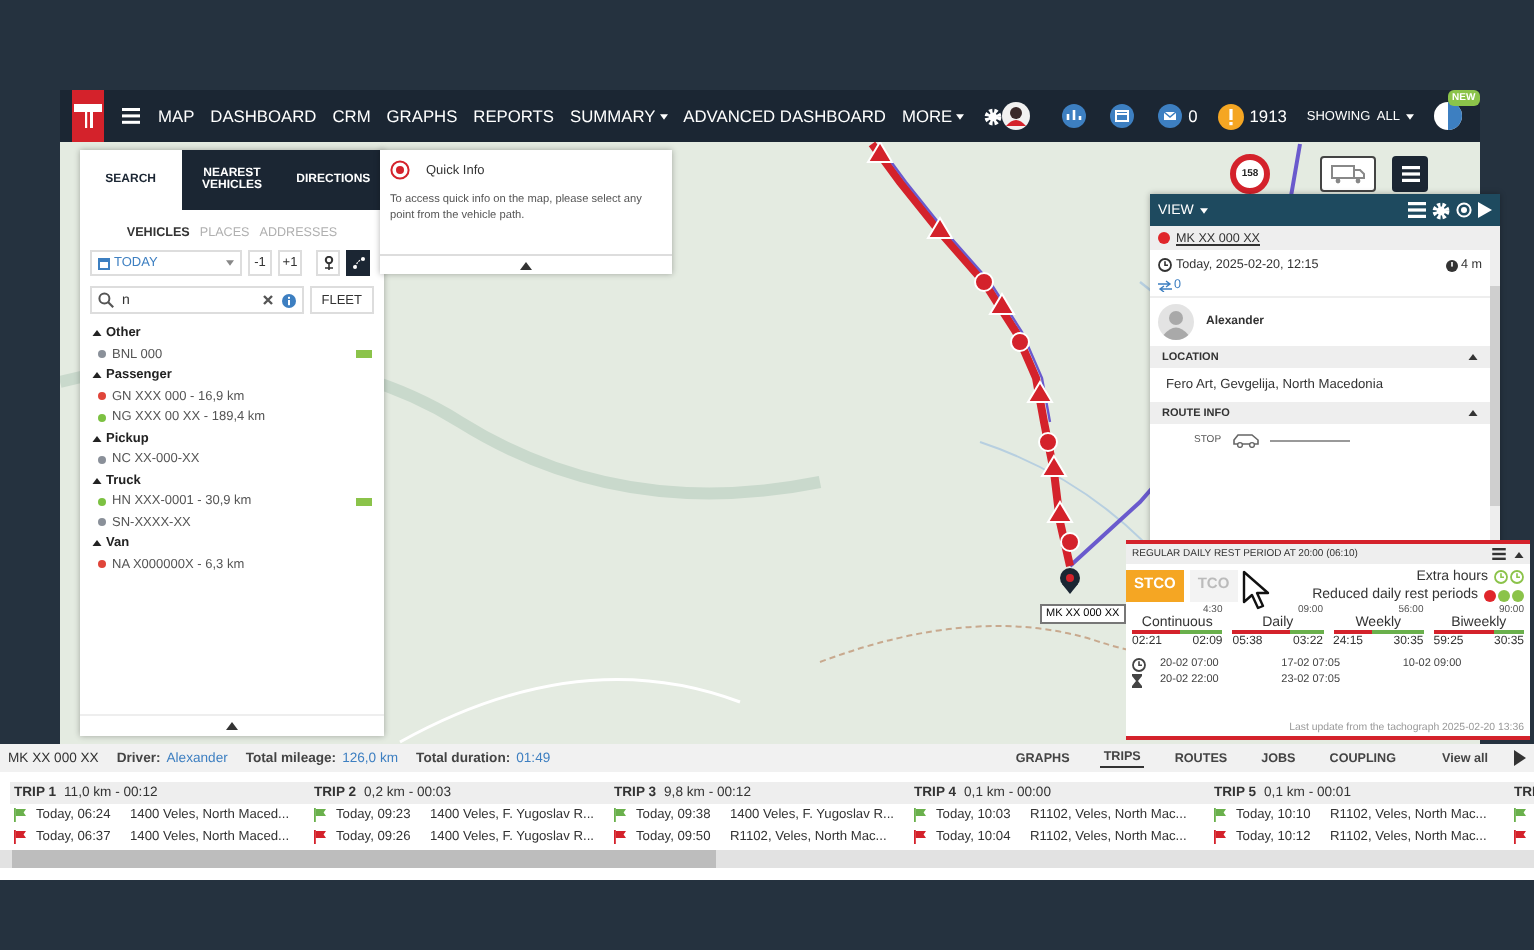 The height and width of the screenshot is (950, 1534). I want to click on alert-icon, so click(1230, 116).